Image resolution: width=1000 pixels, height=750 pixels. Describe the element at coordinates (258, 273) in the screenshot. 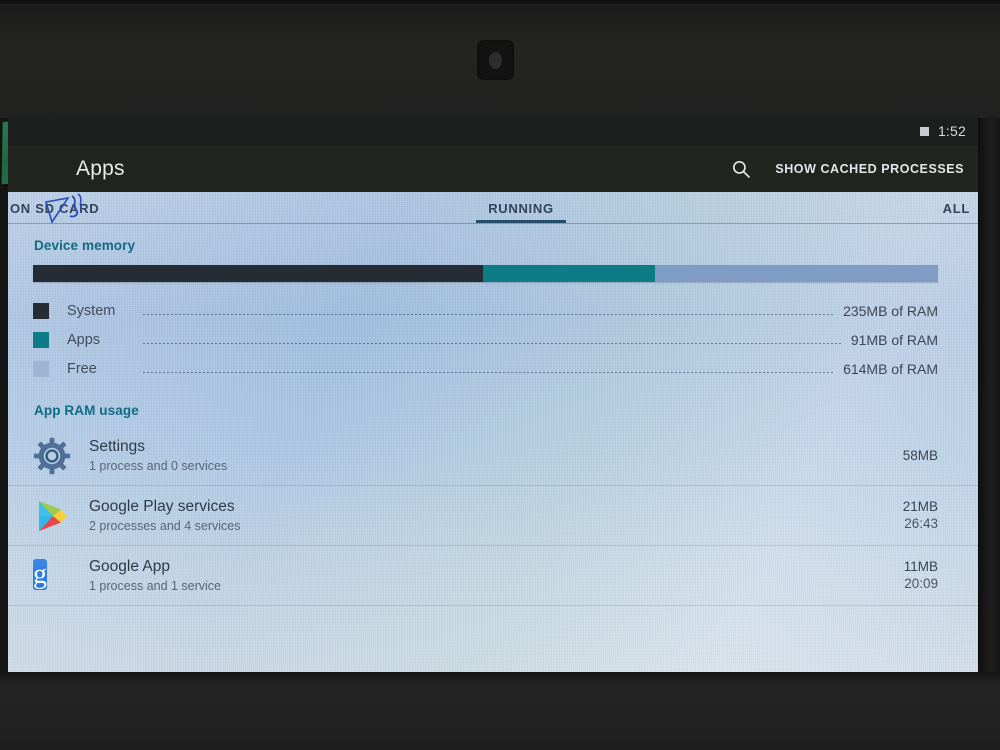

I see `memory-segment-system` at that location.